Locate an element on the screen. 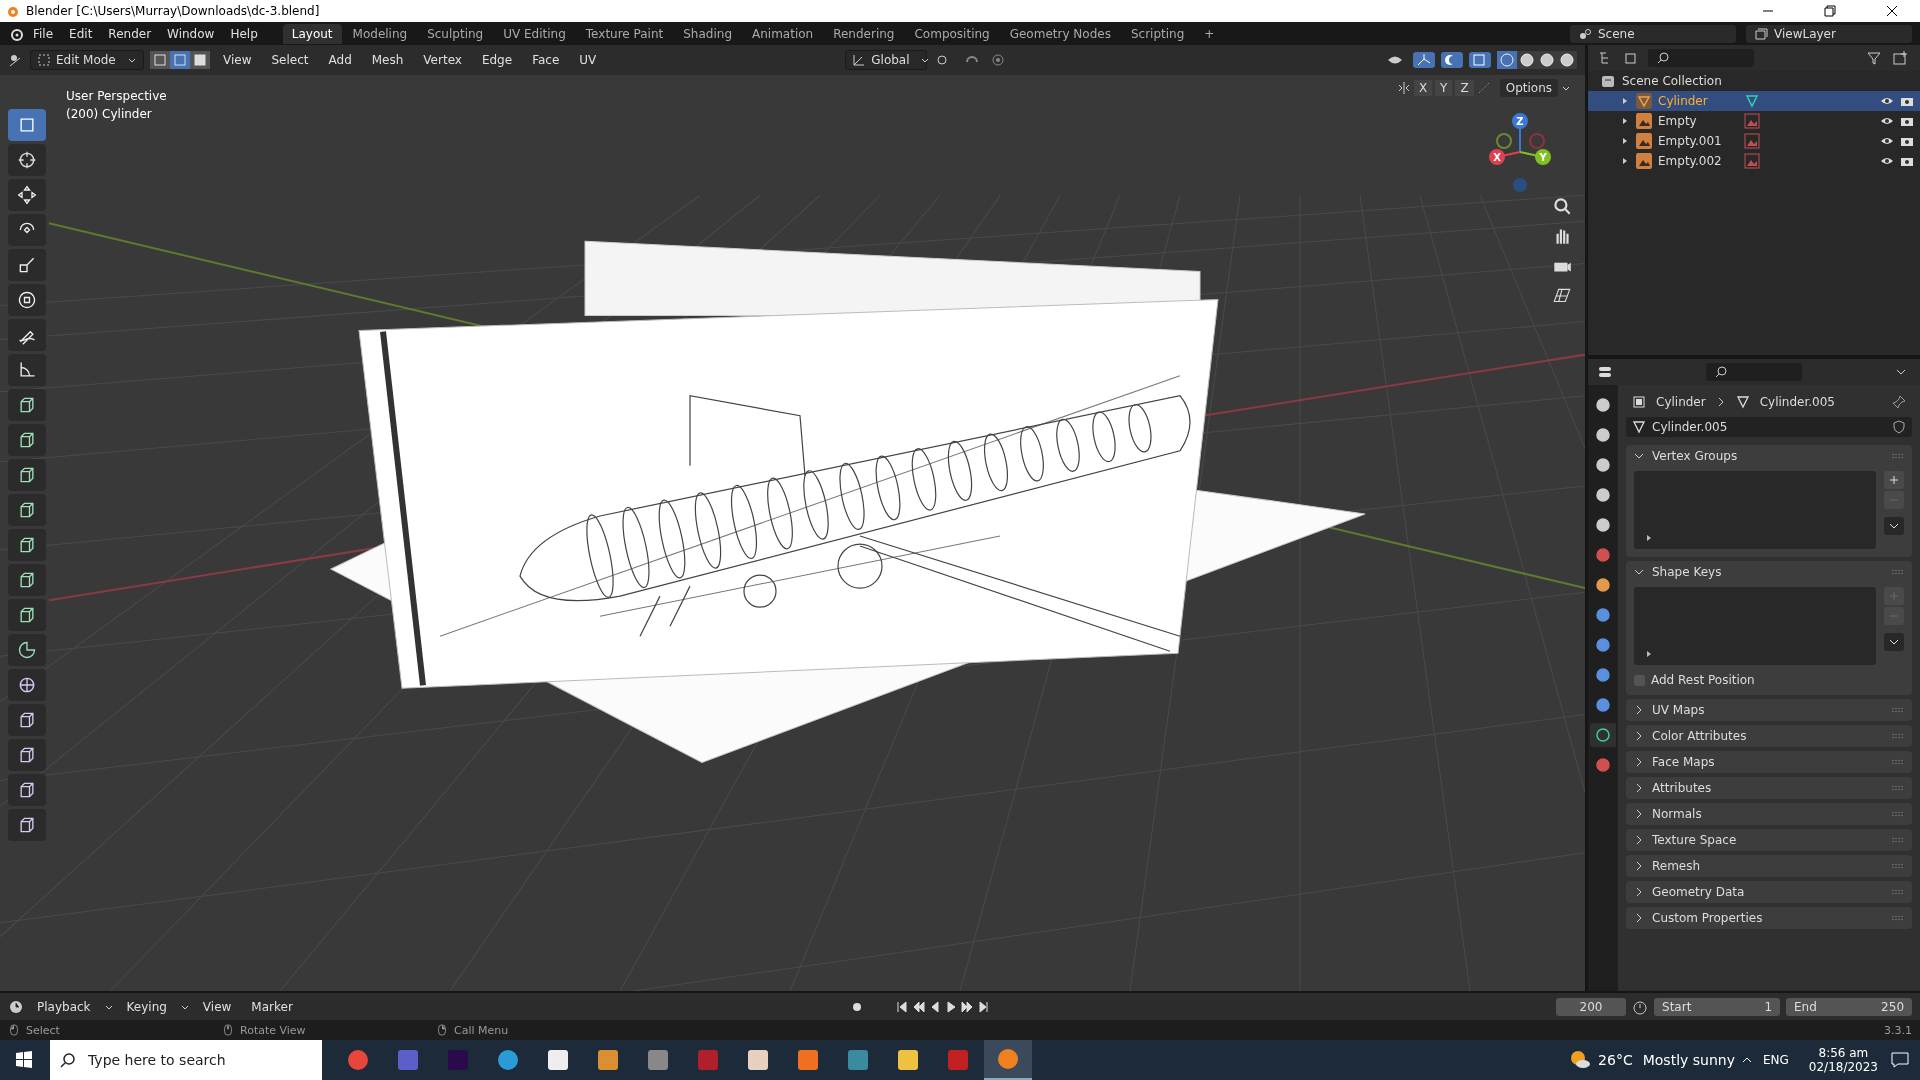 Image resolution: width=1920 pixels, height=1080 pixels. workspace-tab: Texture Paint is located at coordinates (624, 33).